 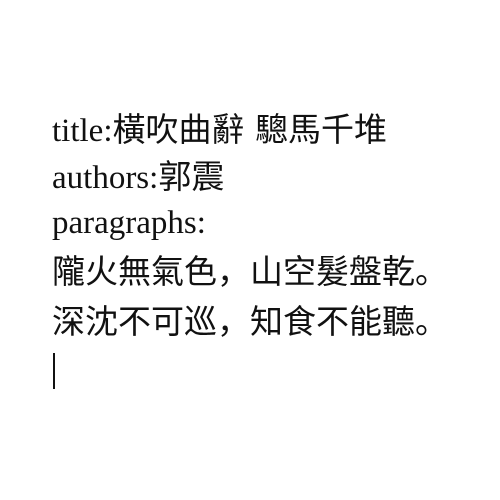 What do you see at coordinates (250, 129) in the screenshot?
I see `title-value: 橫吹曲辭 驄馬千堆` at bounding box center [250, 129].